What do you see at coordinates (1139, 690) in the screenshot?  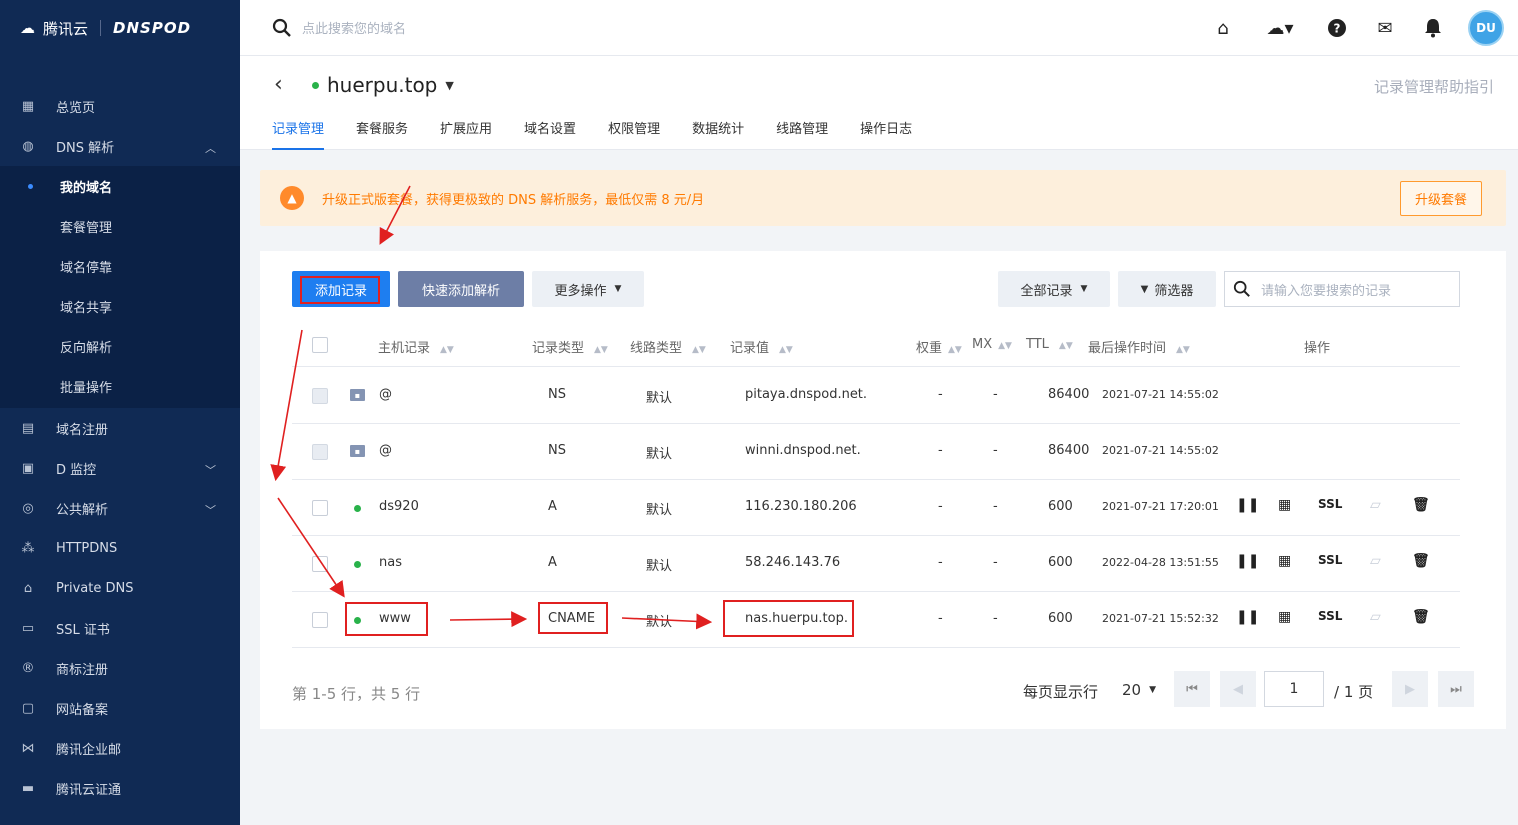 I see `per-page-select: 20 ▼` at bounding box center [1139, 690].